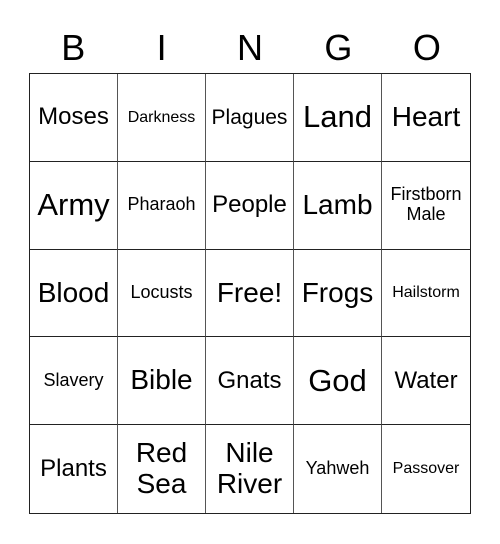 This screenshot has width=500, height=544. I want to click on bingo-cell: Gnats, so click(250, 381).